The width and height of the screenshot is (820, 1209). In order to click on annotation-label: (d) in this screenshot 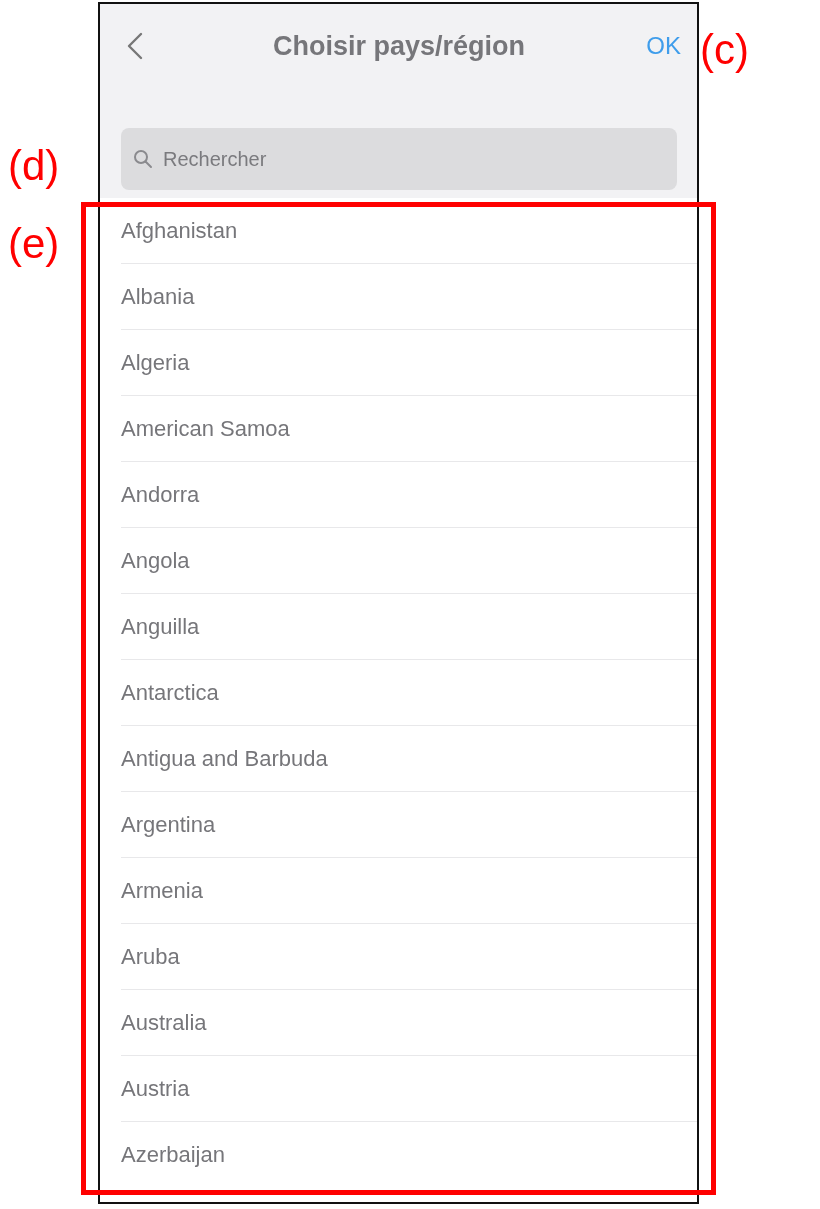, I will do `click(34, 166)`.